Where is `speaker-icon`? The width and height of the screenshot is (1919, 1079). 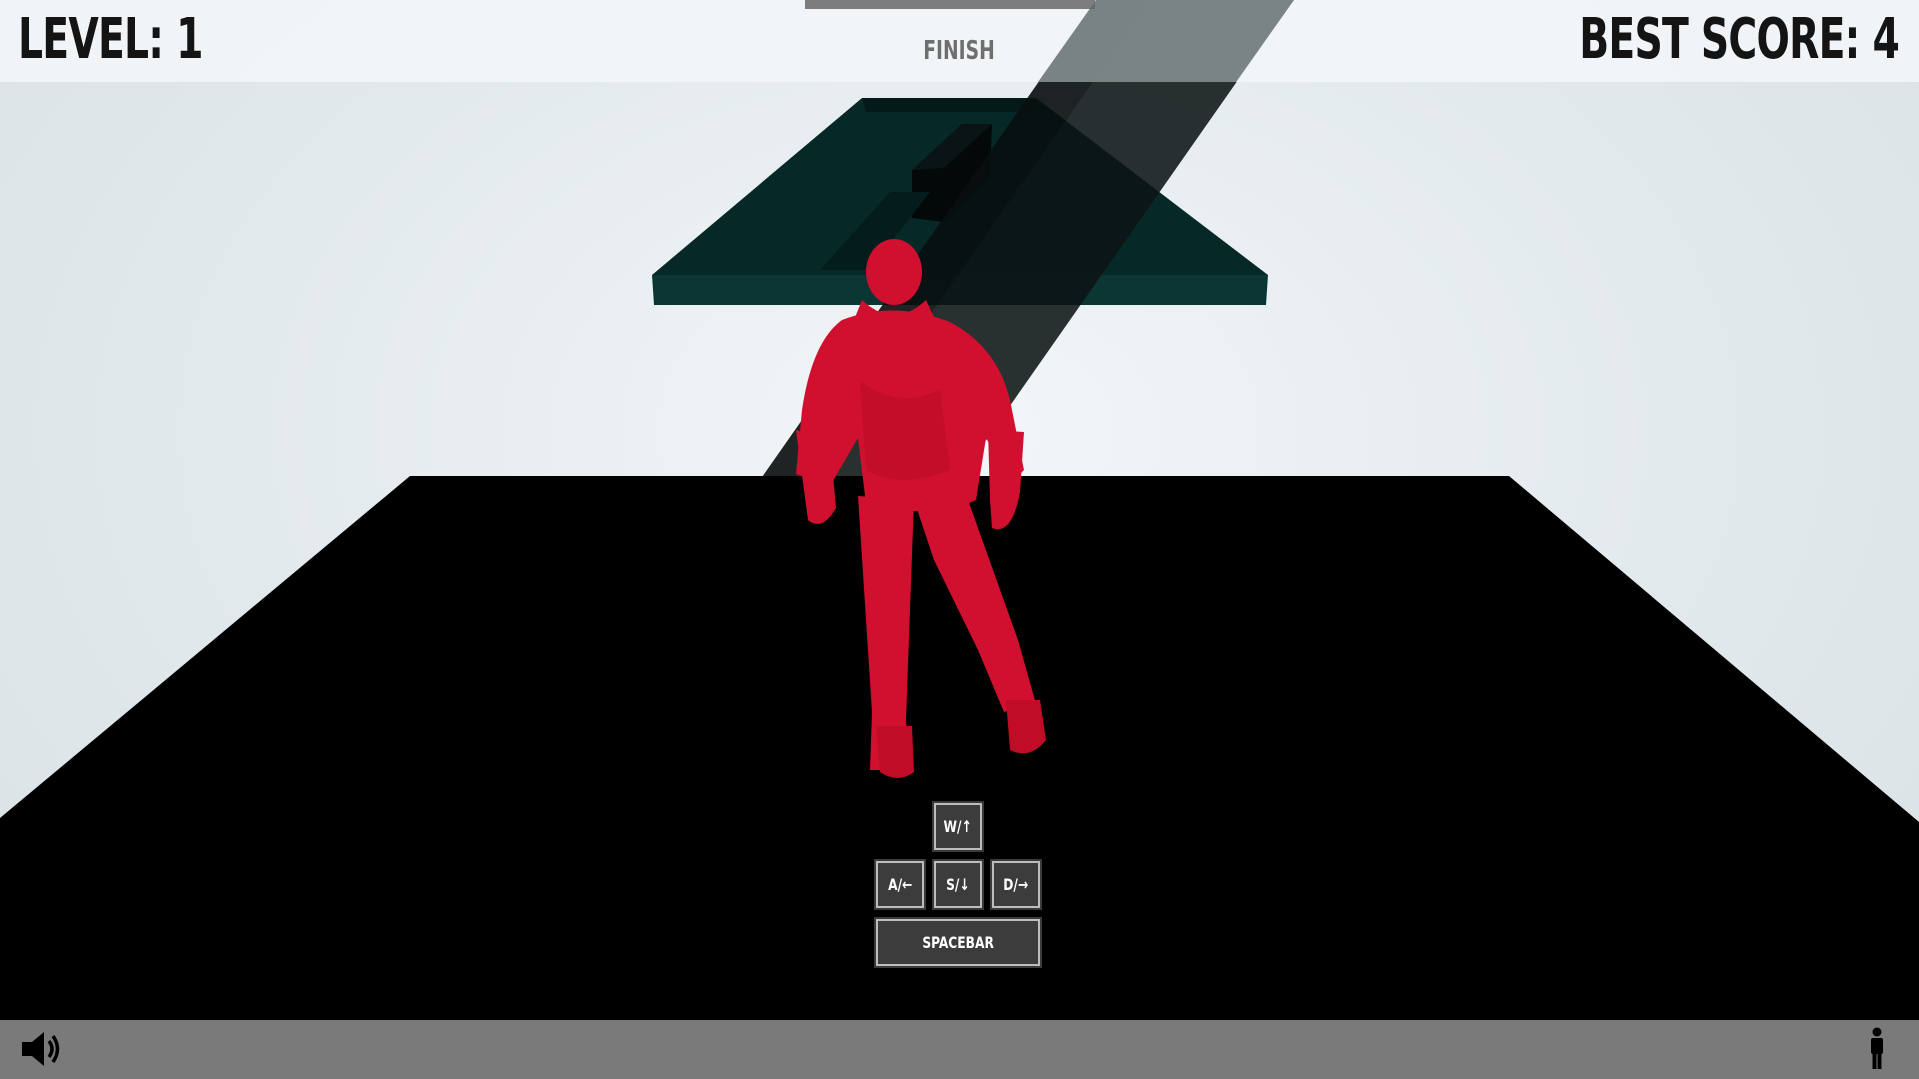
speaker-icon is located at coordinates (42, 1049).